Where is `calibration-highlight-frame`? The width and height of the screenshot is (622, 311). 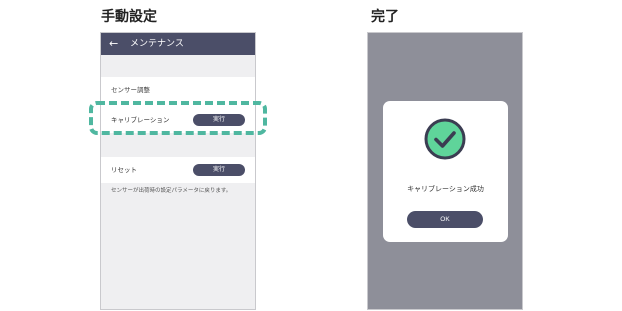
calibration-highlight-frame is located at coordinates (178, 118).